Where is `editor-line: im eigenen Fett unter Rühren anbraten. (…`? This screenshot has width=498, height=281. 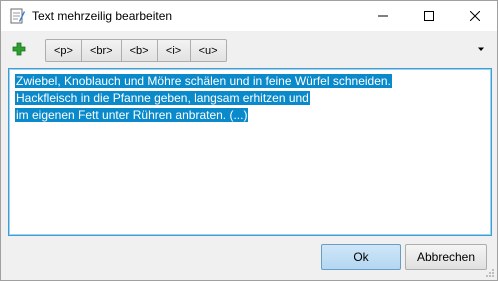 editor-line: im eigenen Fett unter Rühren anbraten. (… is located at coordinates (132, 115).